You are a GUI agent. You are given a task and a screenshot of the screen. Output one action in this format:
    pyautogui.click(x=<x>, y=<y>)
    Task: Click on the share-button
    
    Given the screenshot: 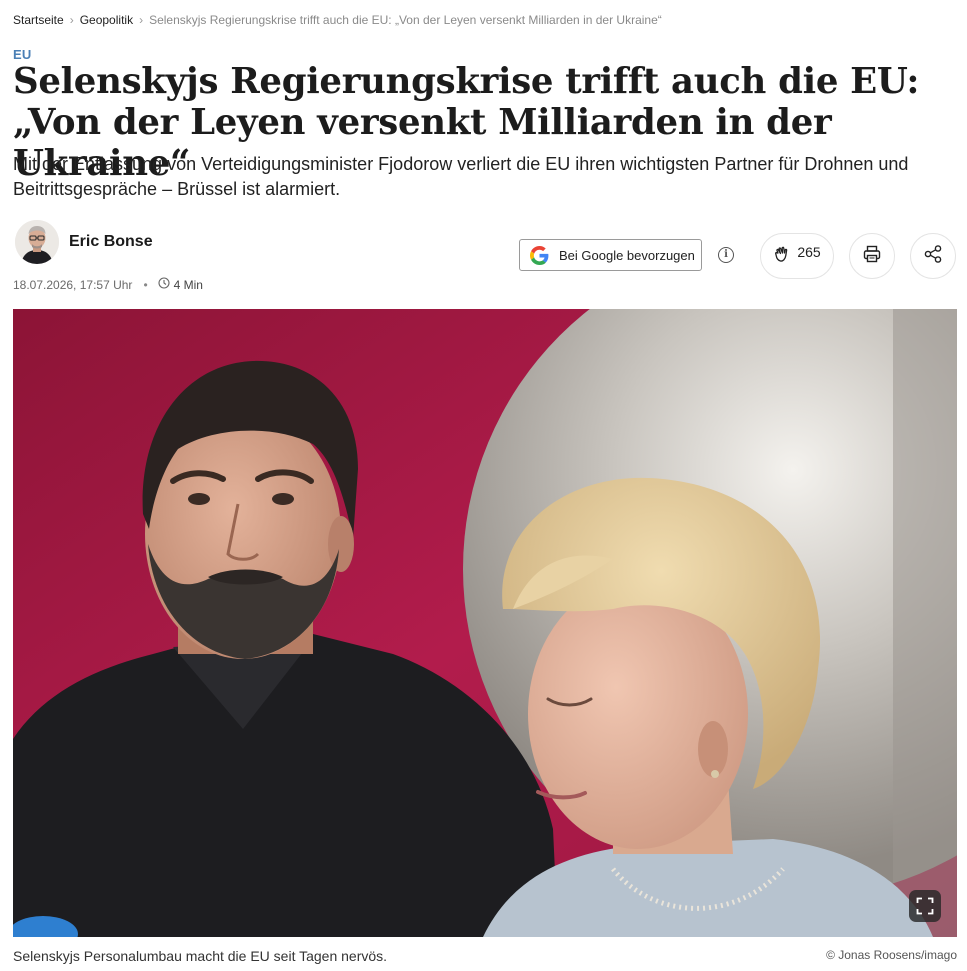 What is the action you would take?
    pyautogui.click(x=933, y=256)
    